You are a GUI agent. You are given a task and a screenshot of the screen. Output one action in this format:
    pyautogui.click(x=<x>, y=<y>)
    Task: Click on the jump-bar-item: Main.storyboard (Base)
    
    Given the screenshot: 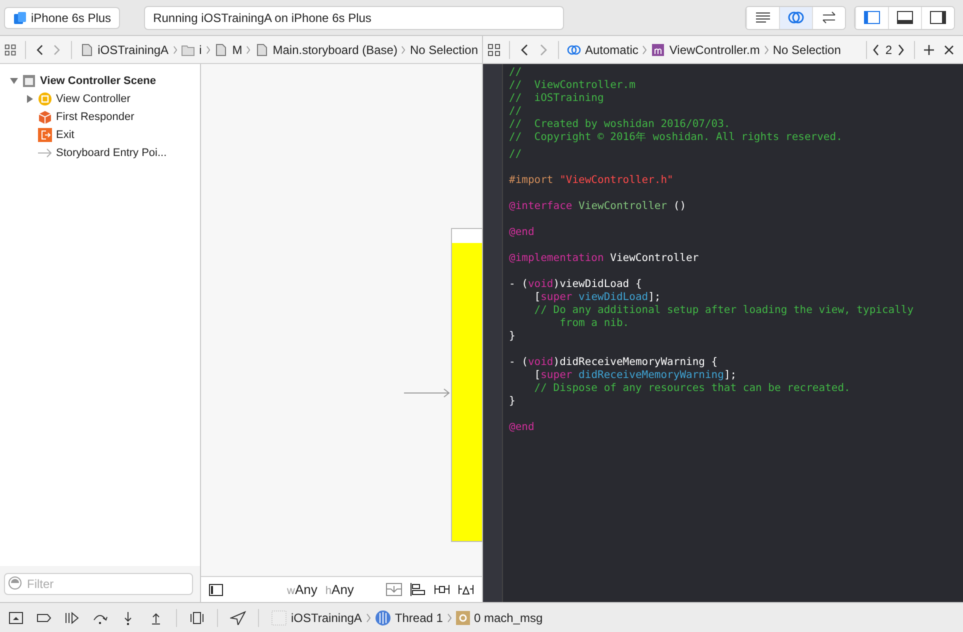 What is the action you would take?
    pyautogui.click(x=326, y=49)
    